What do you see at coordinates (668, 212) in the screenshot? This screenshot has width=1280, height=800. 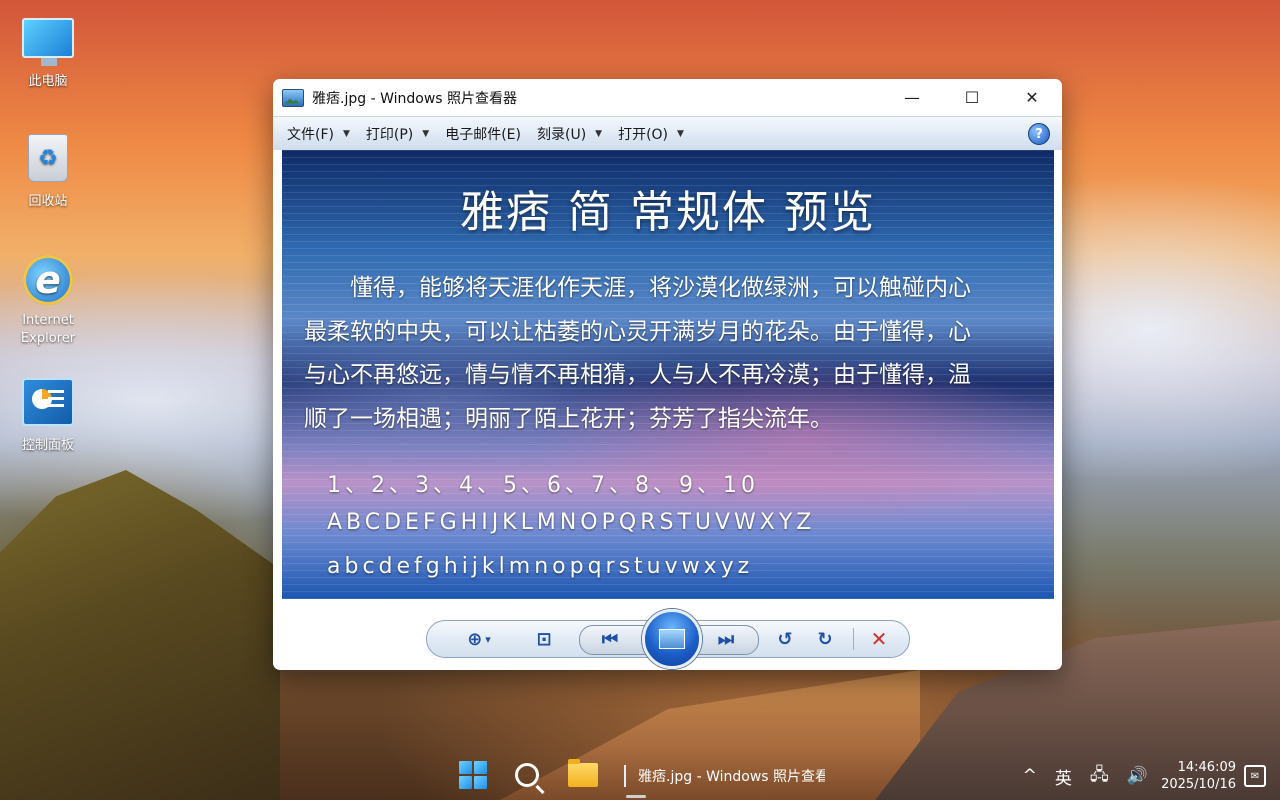 I see `photo-title-text: 雅痞 简 常规体 预览` at bounding box center [668, 212].